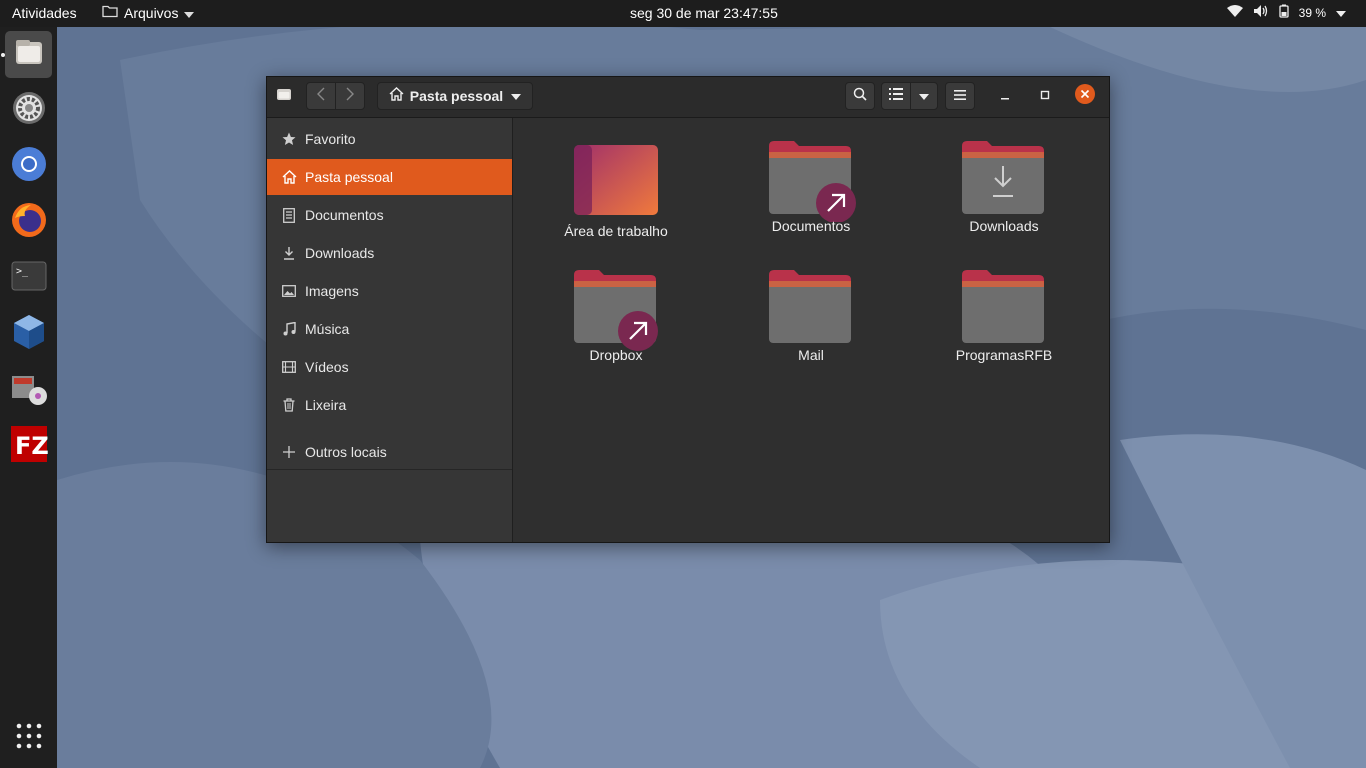 The height and width of the screenshot is (768, 1366). I want to click on wifi-icon, so click(1234, 12).